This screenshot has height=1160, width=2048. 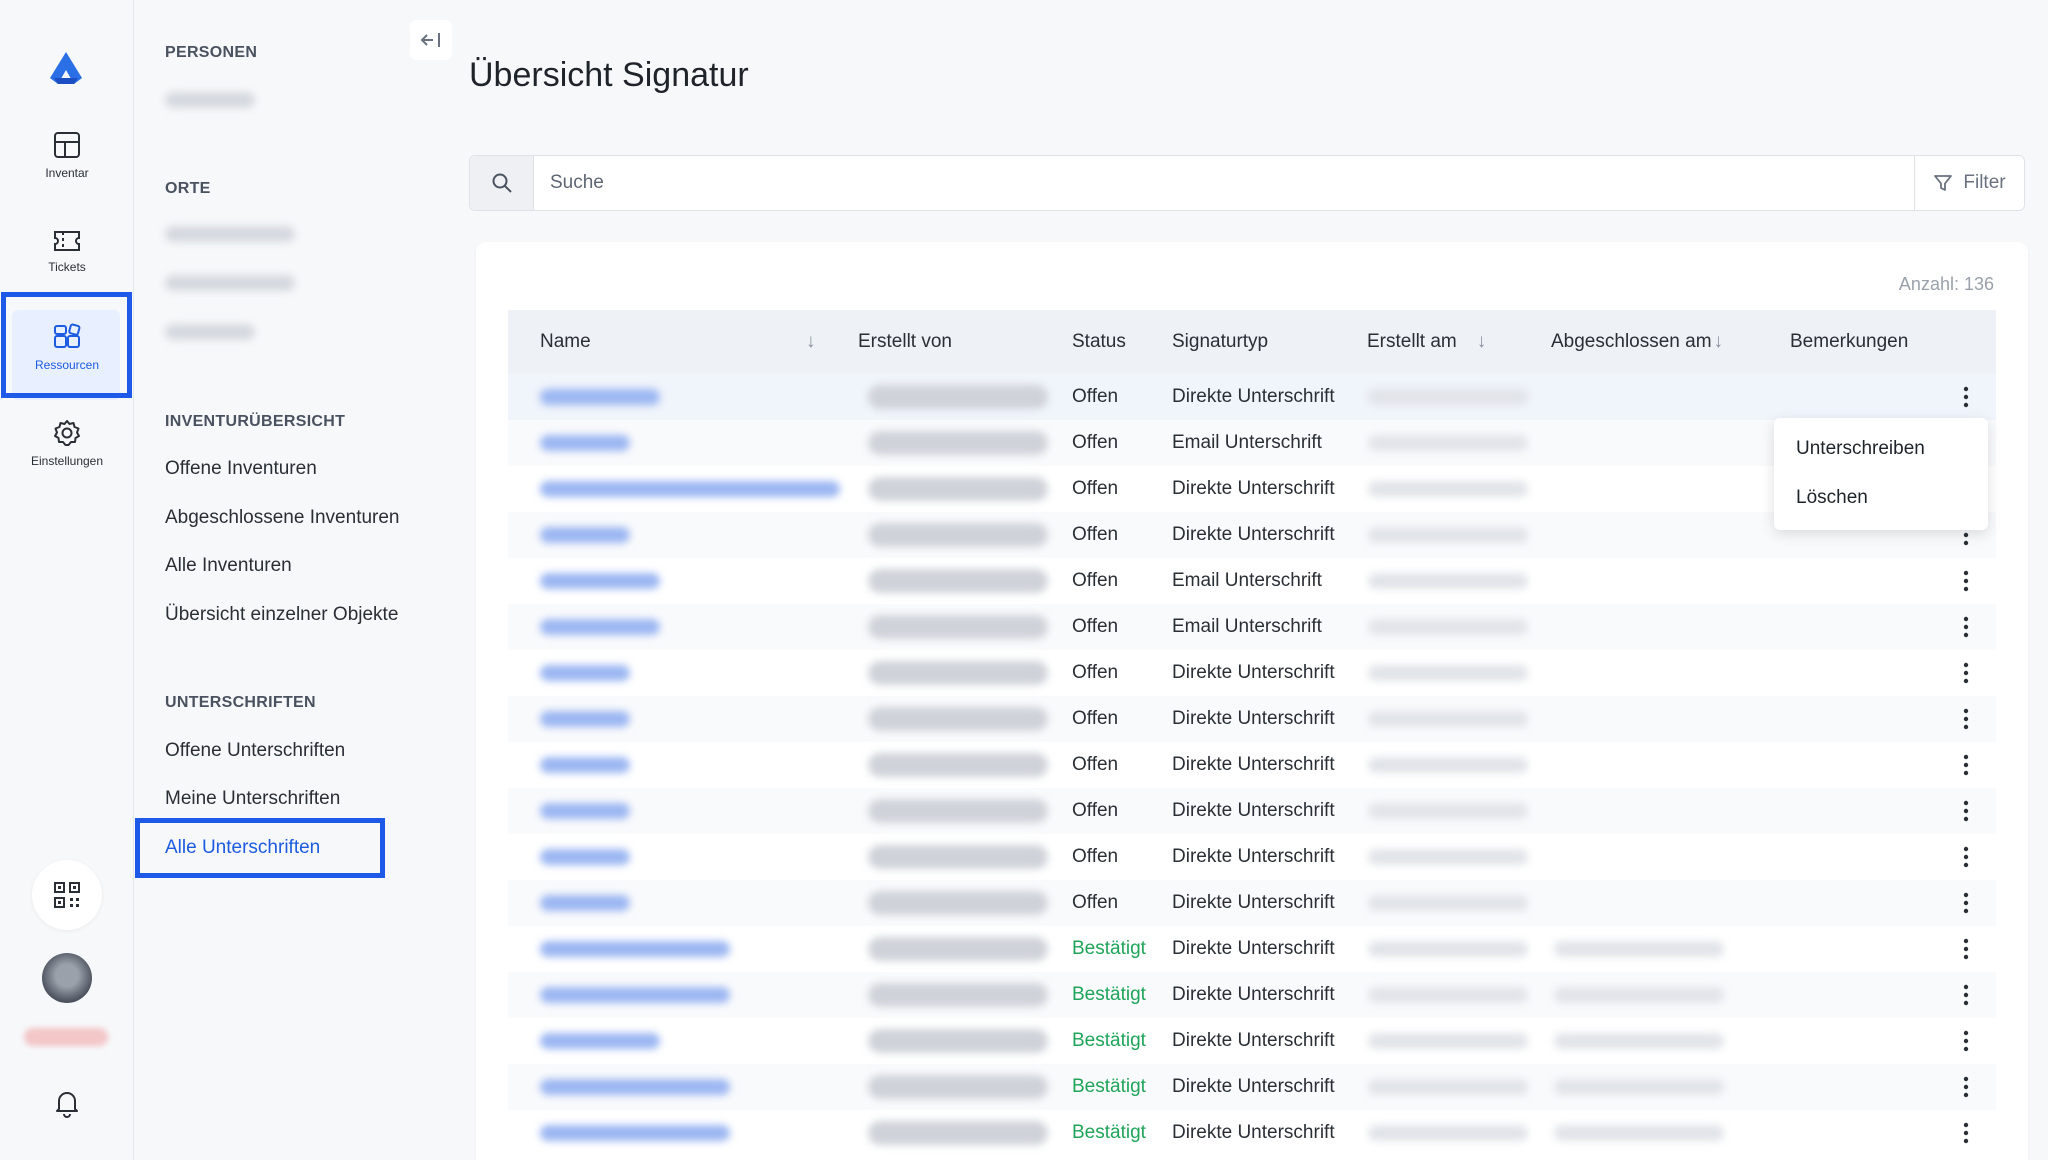 What do you see at coordinates (1426, 342) in the screenshot?
I see `column-header-erstellt-am: Erstellt am ↓` at bounding box center [1426, 342].